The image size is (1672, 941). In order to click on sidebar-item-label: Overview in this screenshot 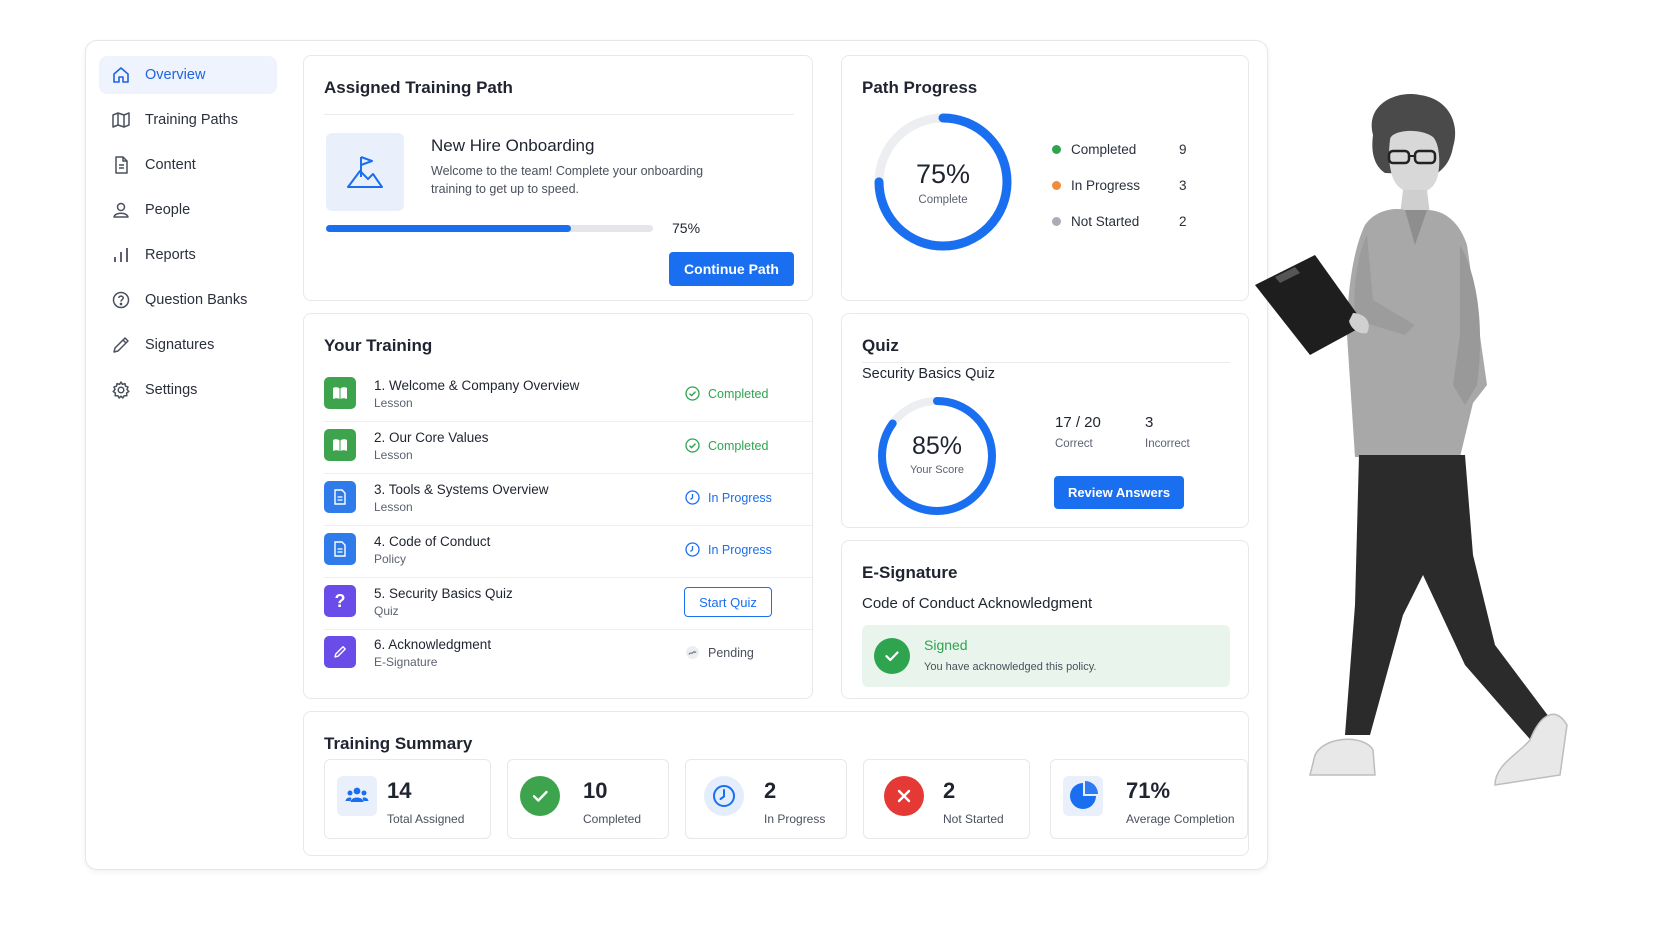, I will do `click(175, 75)`.